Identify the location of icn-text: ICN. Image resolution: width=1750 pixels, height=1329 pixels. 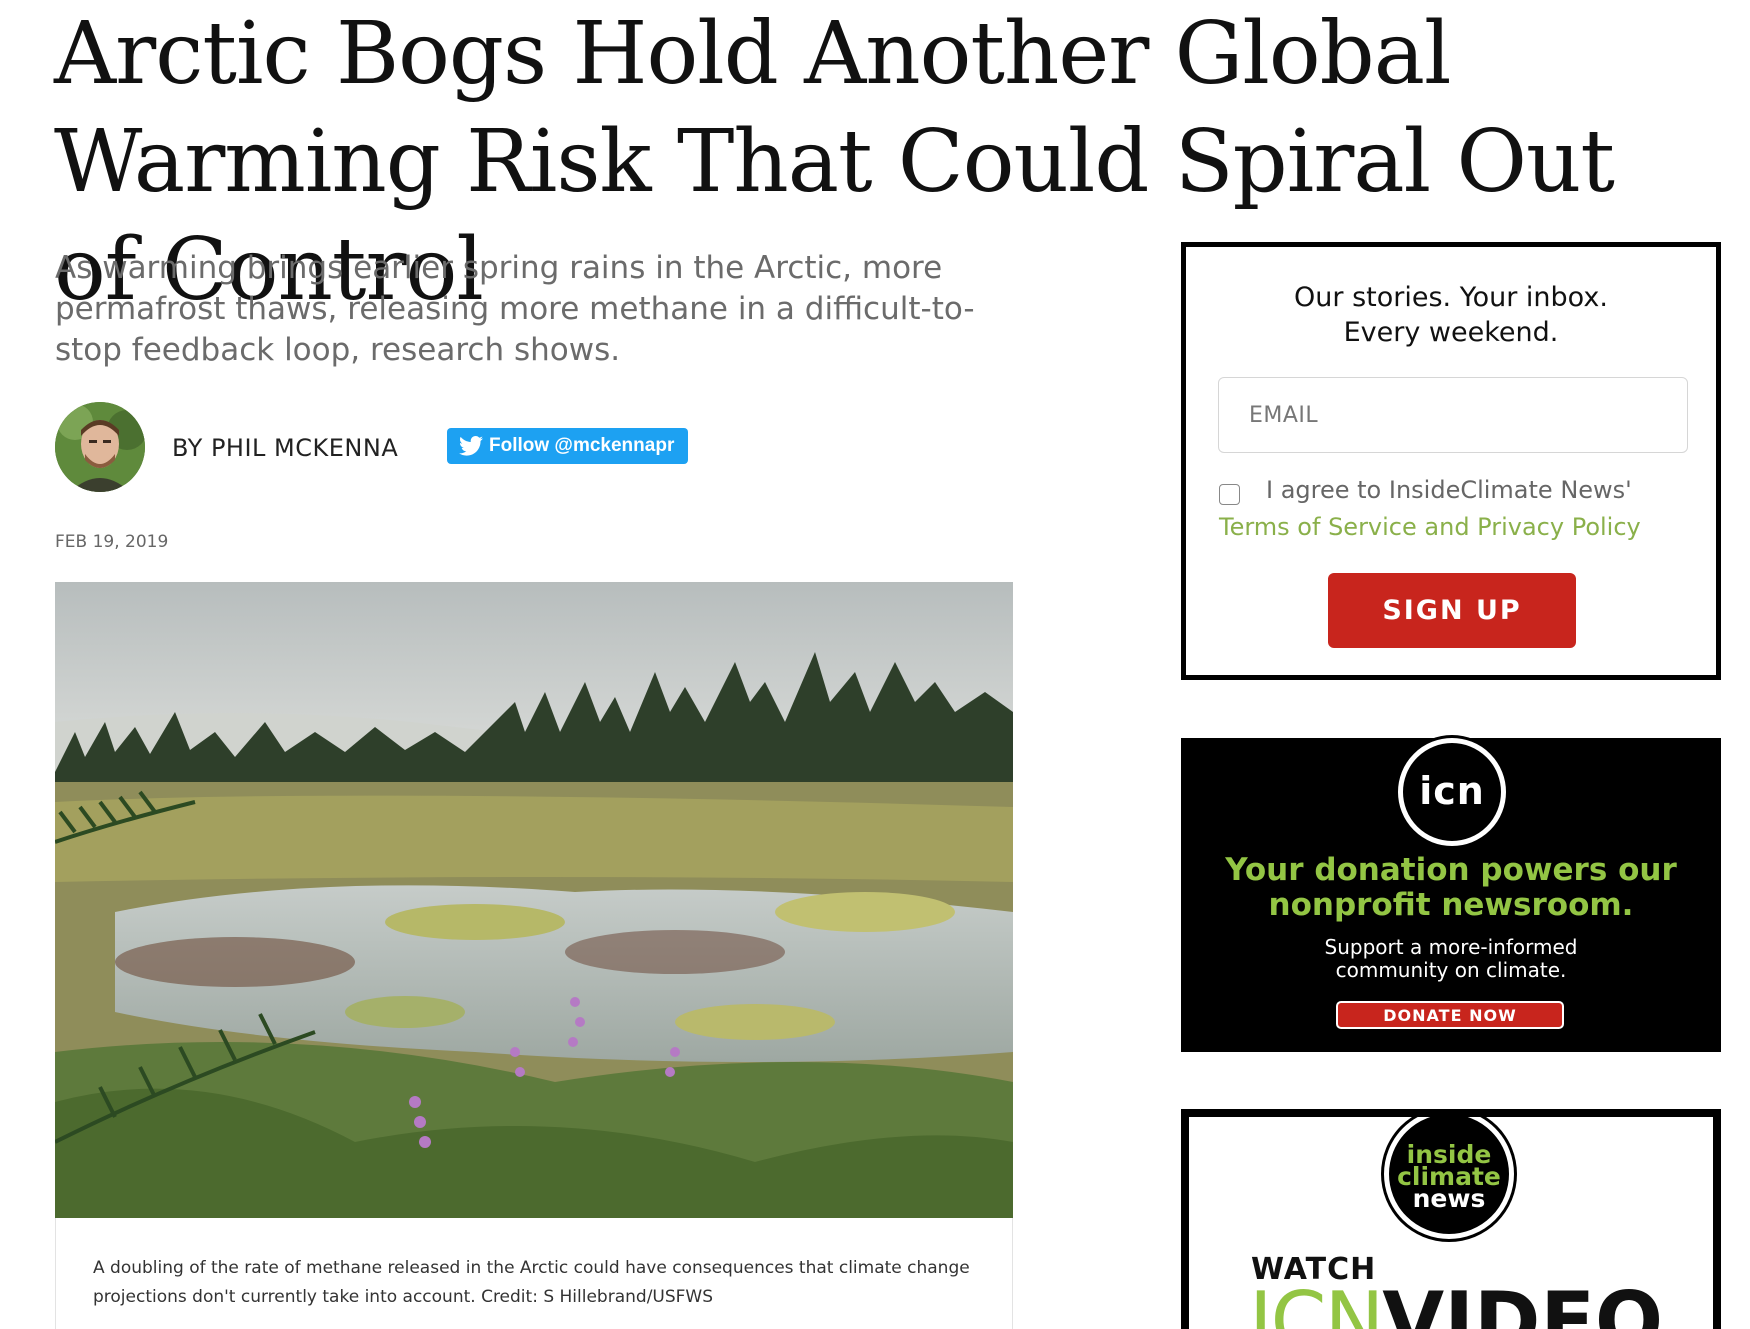
(1316, 1302).